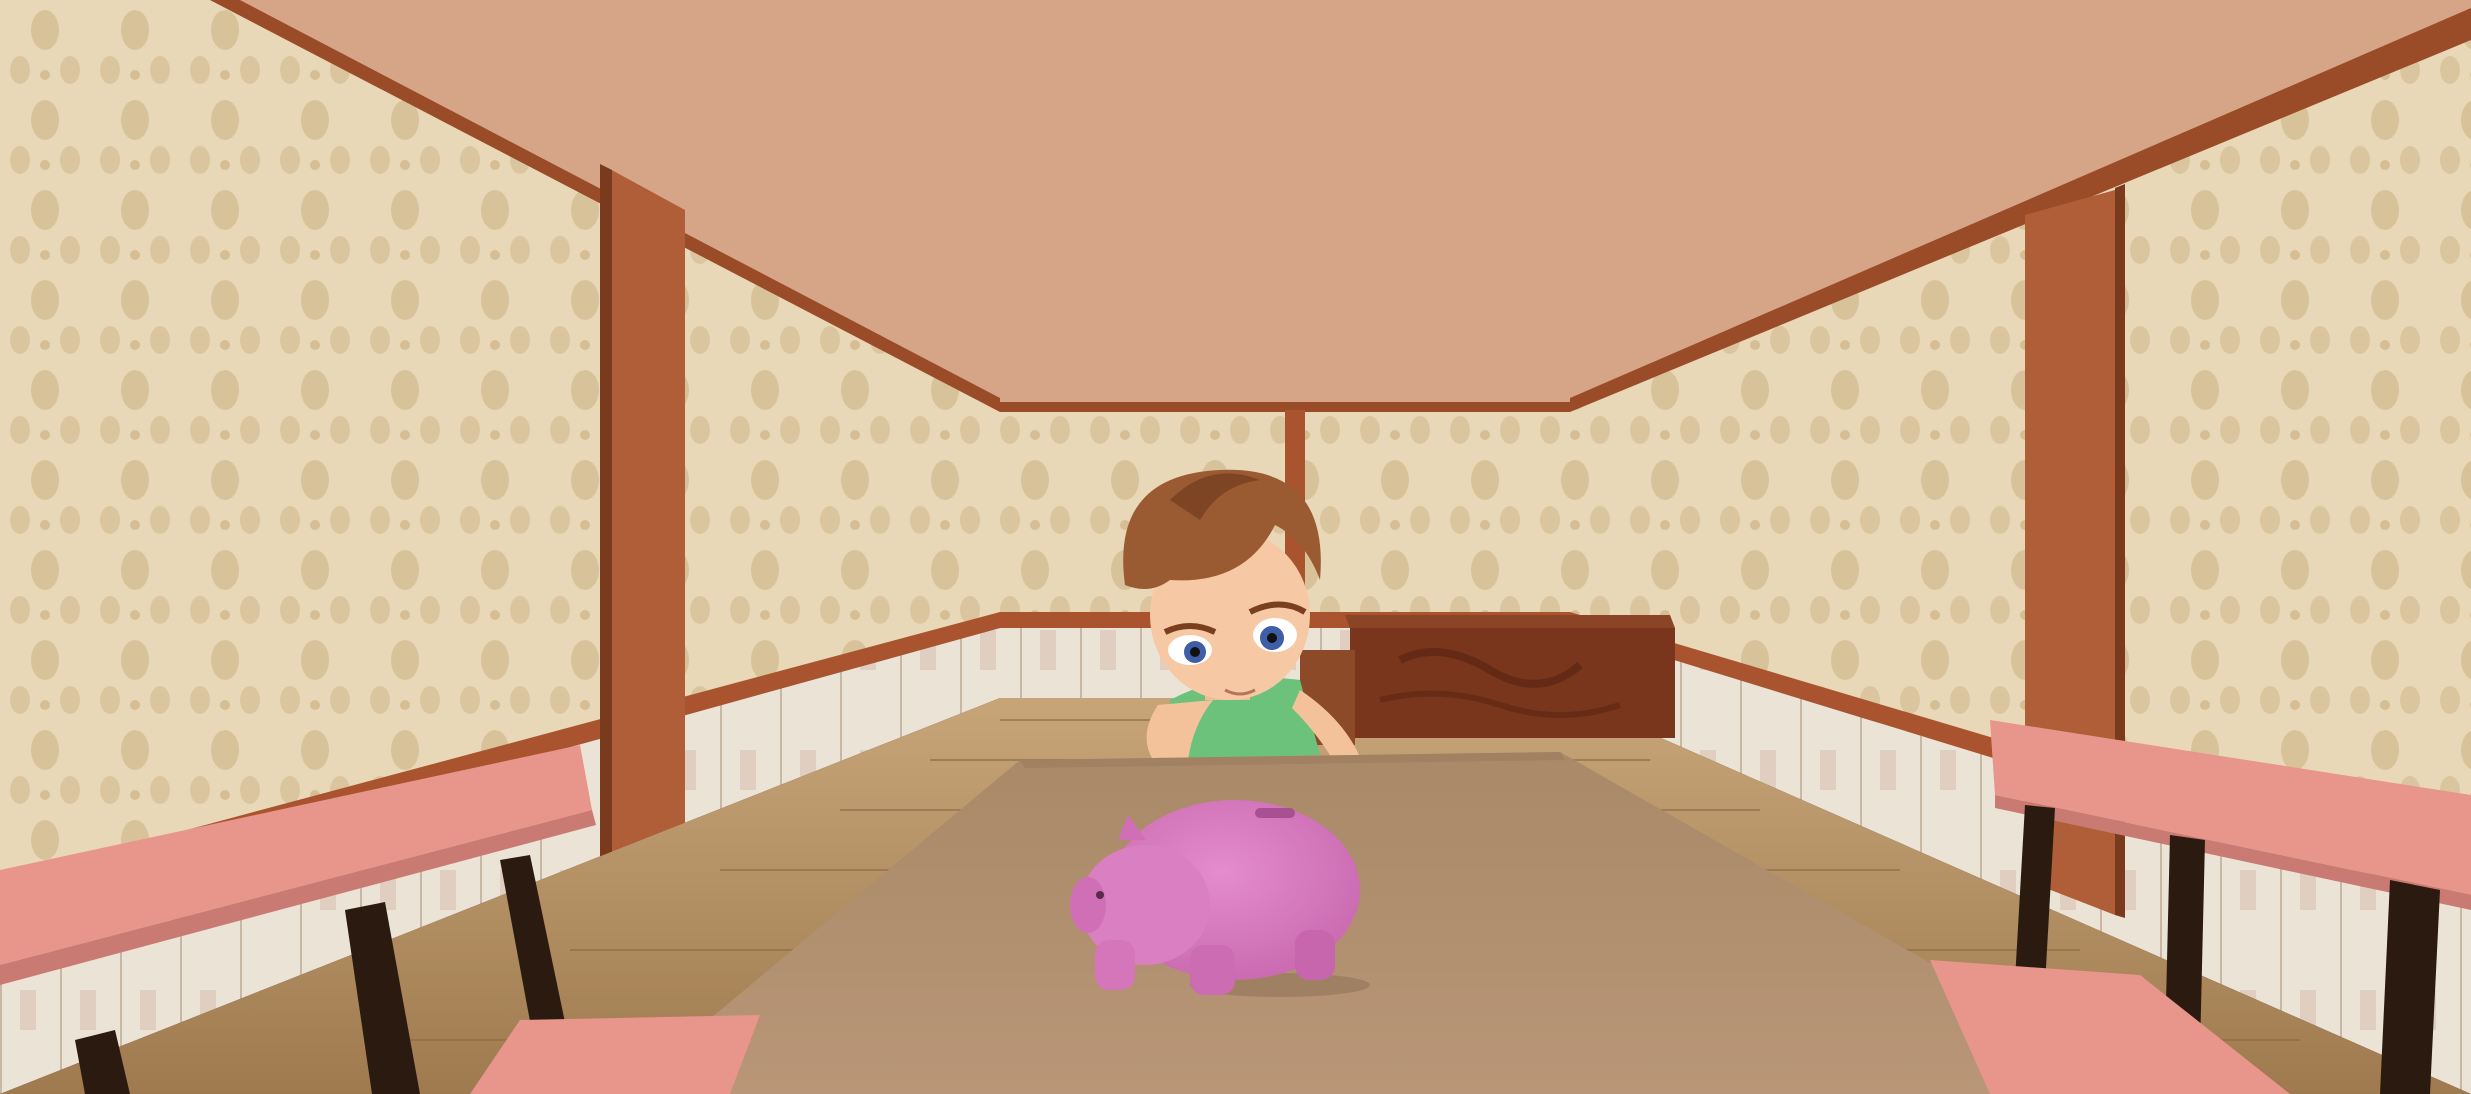 The image size is (2471, 1094). I want to click on wooden-cabinet, so click(1487, 680).